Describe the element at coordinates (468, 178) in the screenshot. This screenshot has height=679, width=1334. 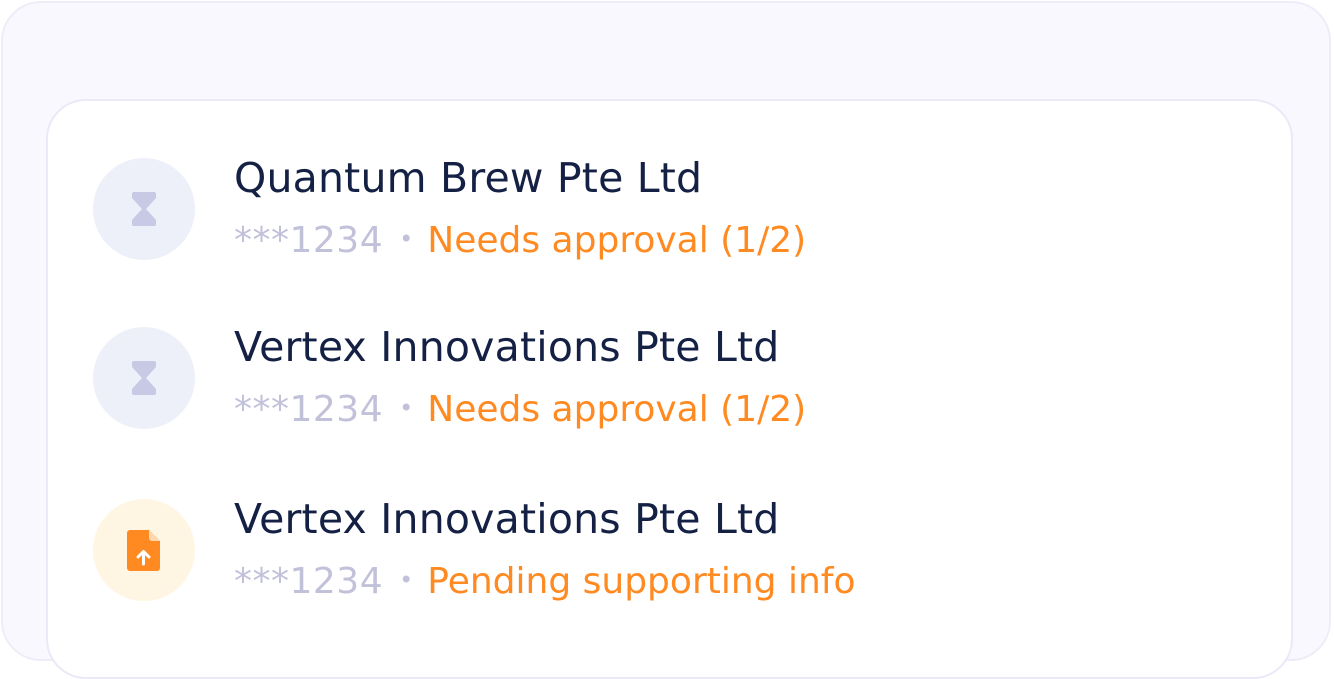
I see `company-name: Quantum Brew Pte Ltd` at that location.